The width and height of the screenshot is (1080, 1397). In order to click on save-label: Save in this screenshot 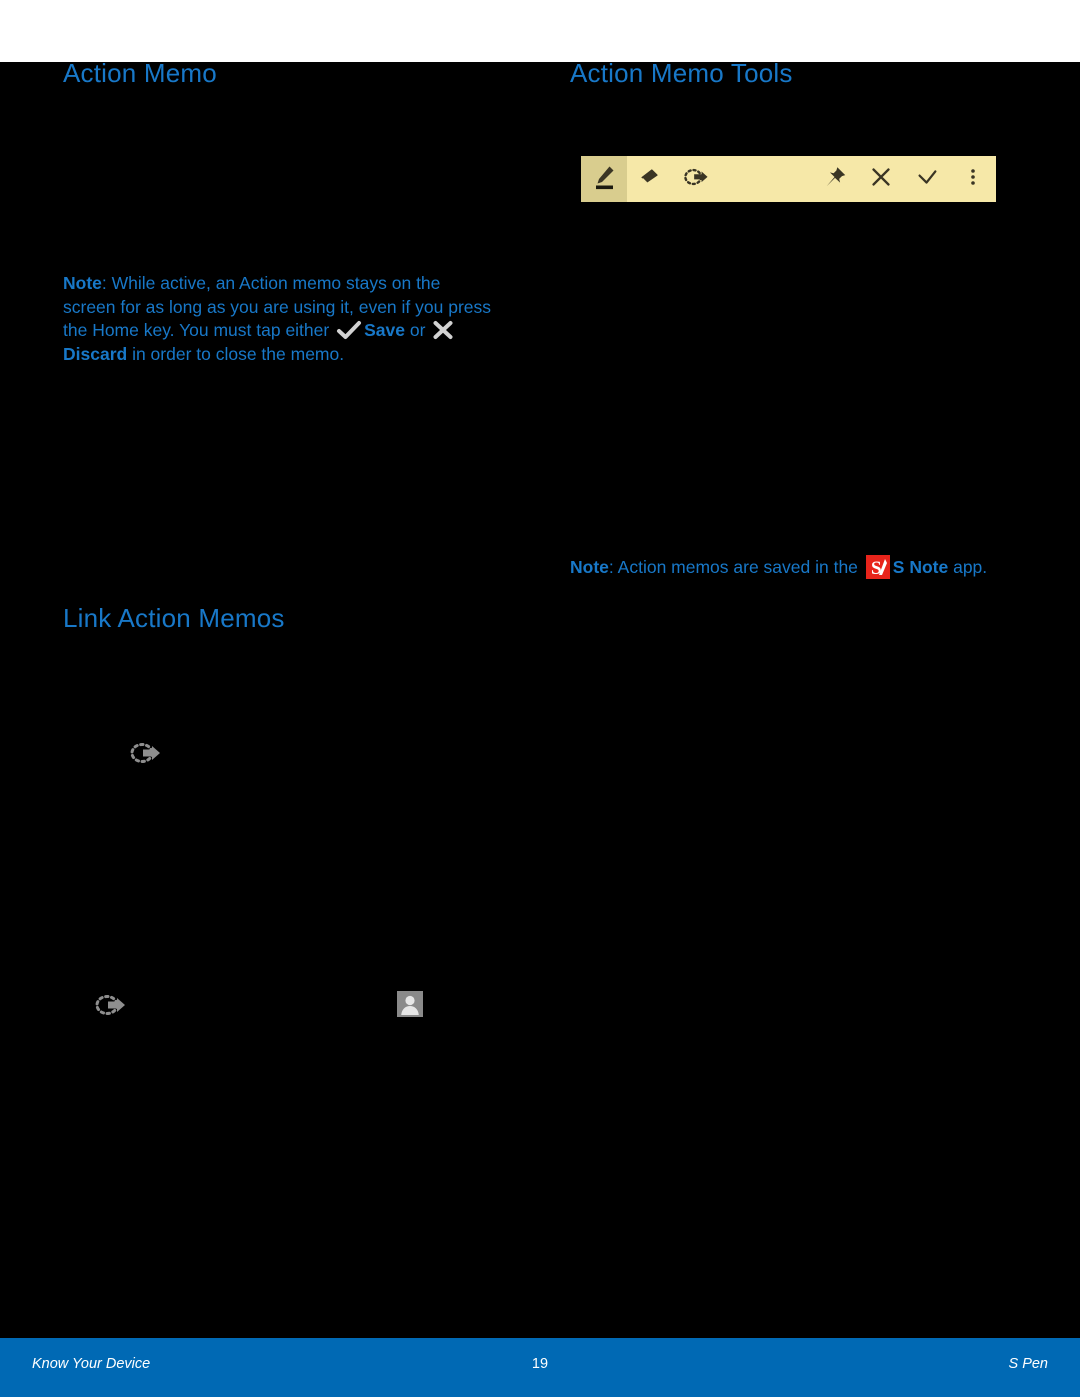, I will do `click(384, 330)`.